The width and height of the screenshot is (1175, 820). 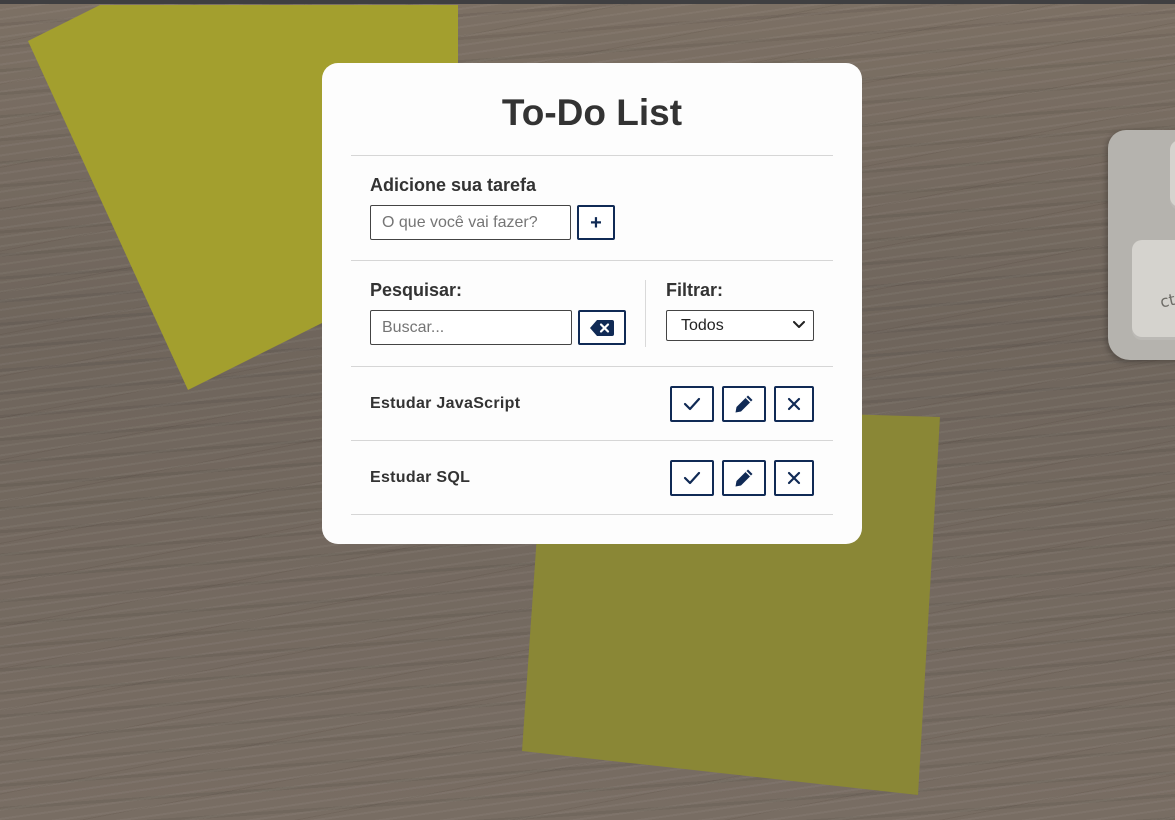 I want to click on add-task-form: Adicione sua tarefa +, so click(x=592, y=208).